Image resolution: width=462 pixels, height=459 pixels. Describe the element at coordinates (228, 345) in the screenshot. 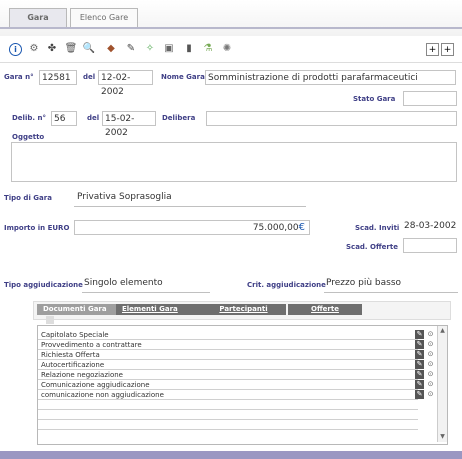

I see `table-row: Provvedimento a contrattare` at that location.